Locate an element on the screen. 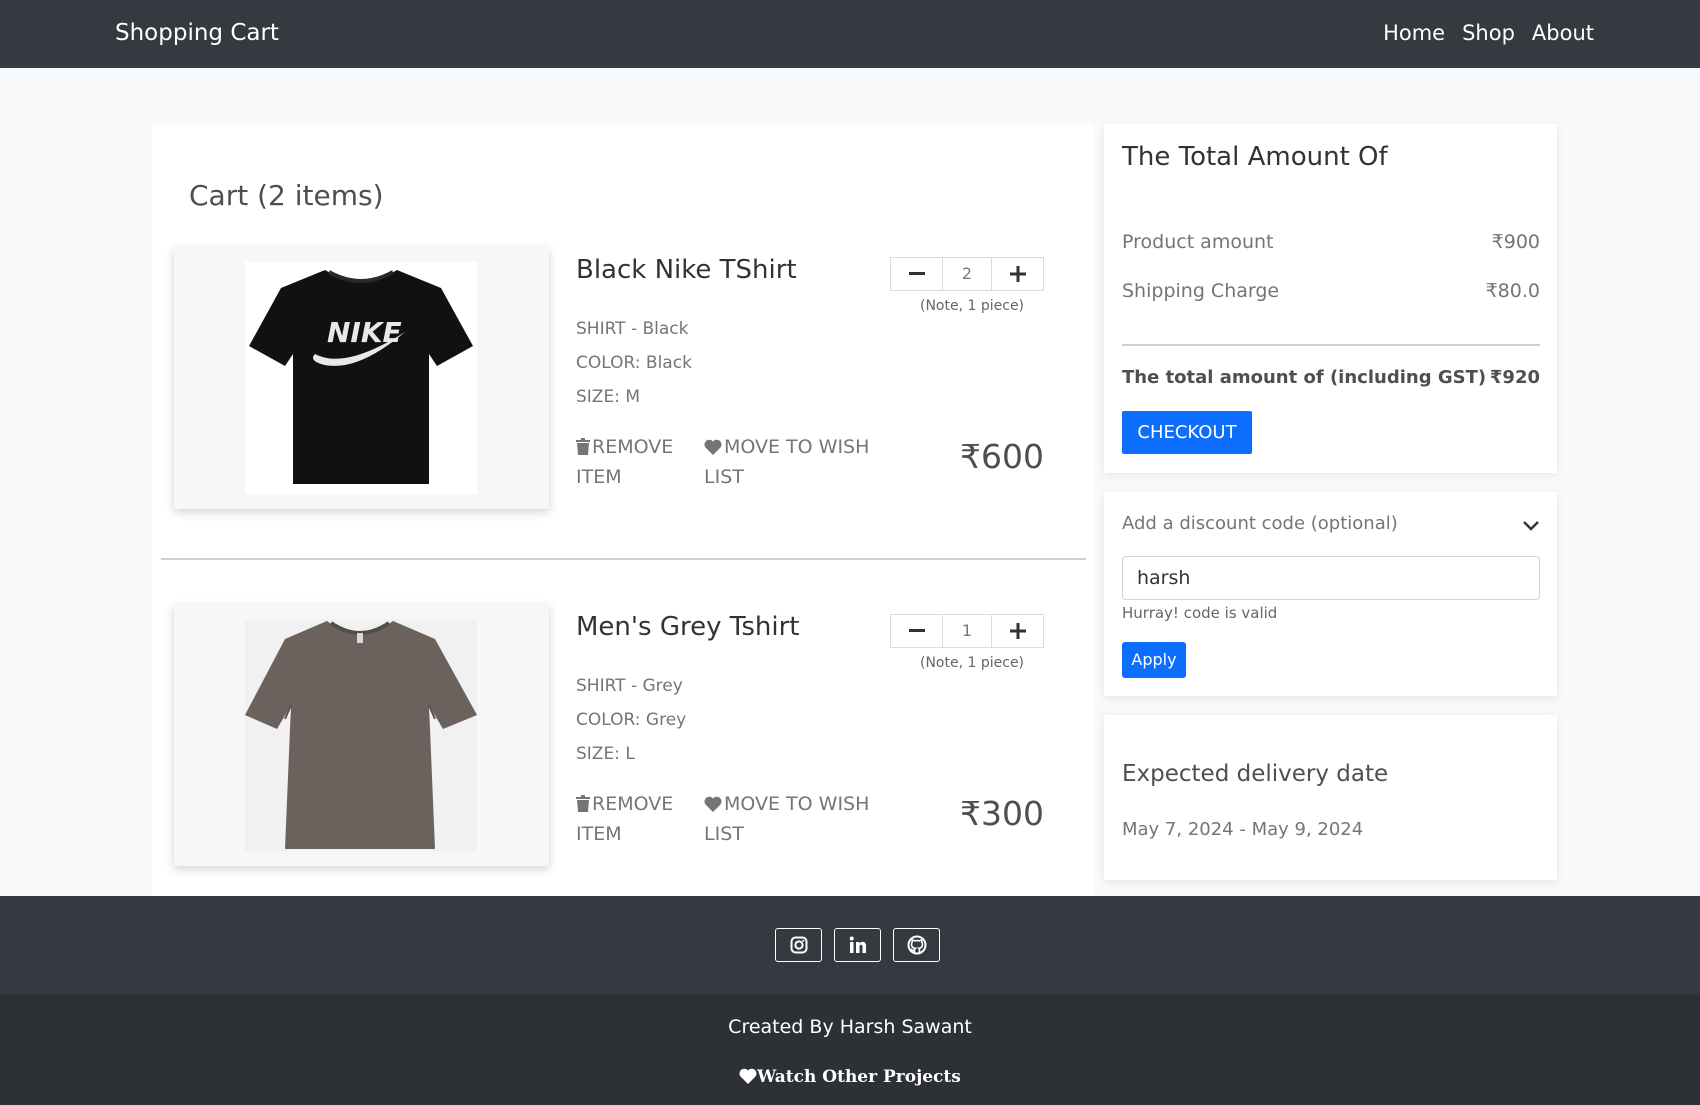 The image size is (1700, 1105). delivery-title: Expected delivery date is located at coordinates (1255, 774).